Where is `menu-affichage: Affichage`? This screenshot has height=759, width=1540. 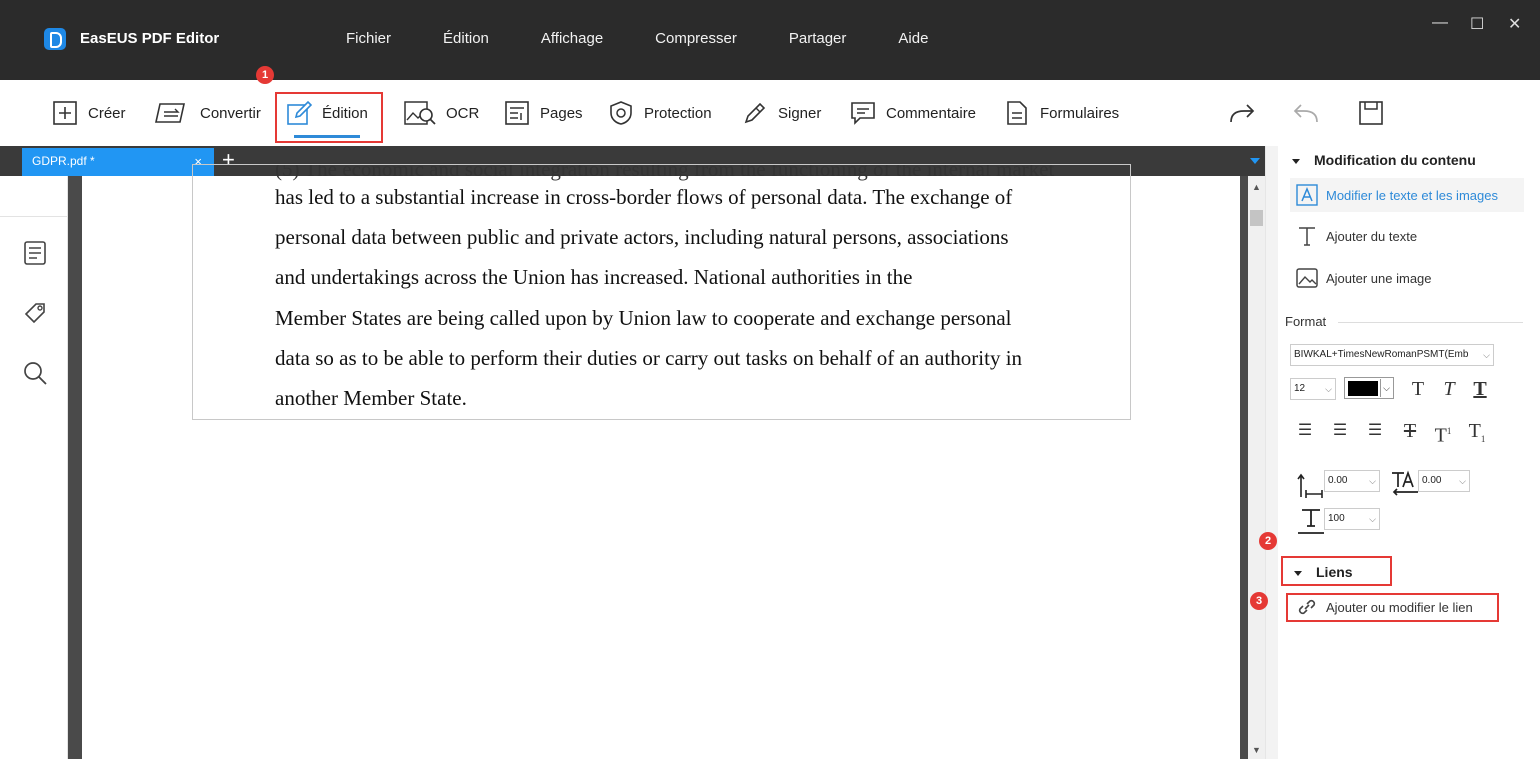
menu-affichage: Affichage is located at coordinates (572, 38).